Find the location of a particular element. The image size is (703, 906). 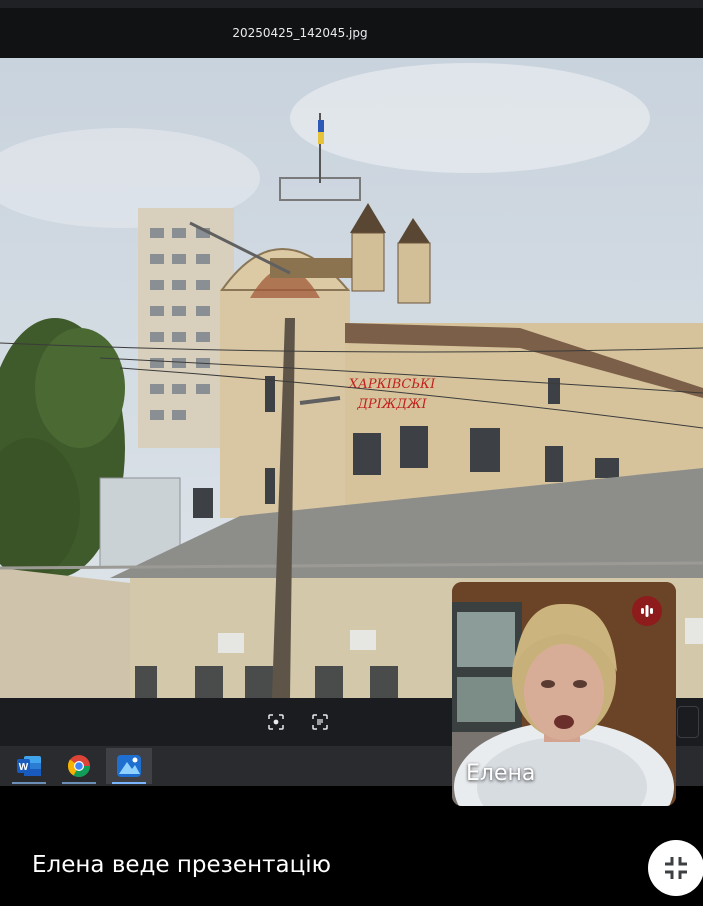

photos-icon is located at coordinates (129, 766).